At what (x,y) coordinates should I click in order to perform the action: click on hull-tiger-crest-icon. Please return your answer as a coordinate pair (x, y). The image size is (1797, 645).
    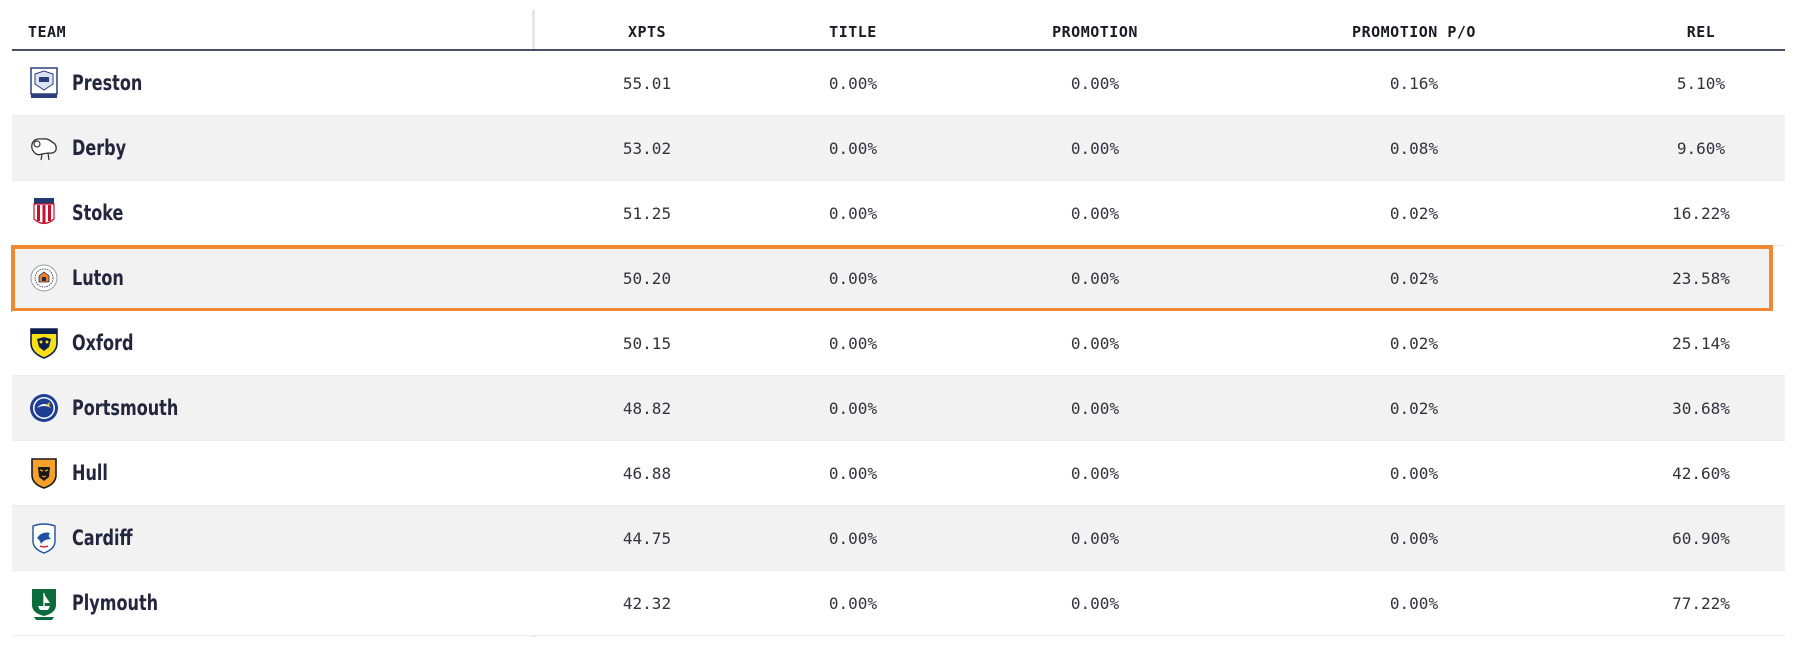
    Looking at the image, I should click on (44, 473).